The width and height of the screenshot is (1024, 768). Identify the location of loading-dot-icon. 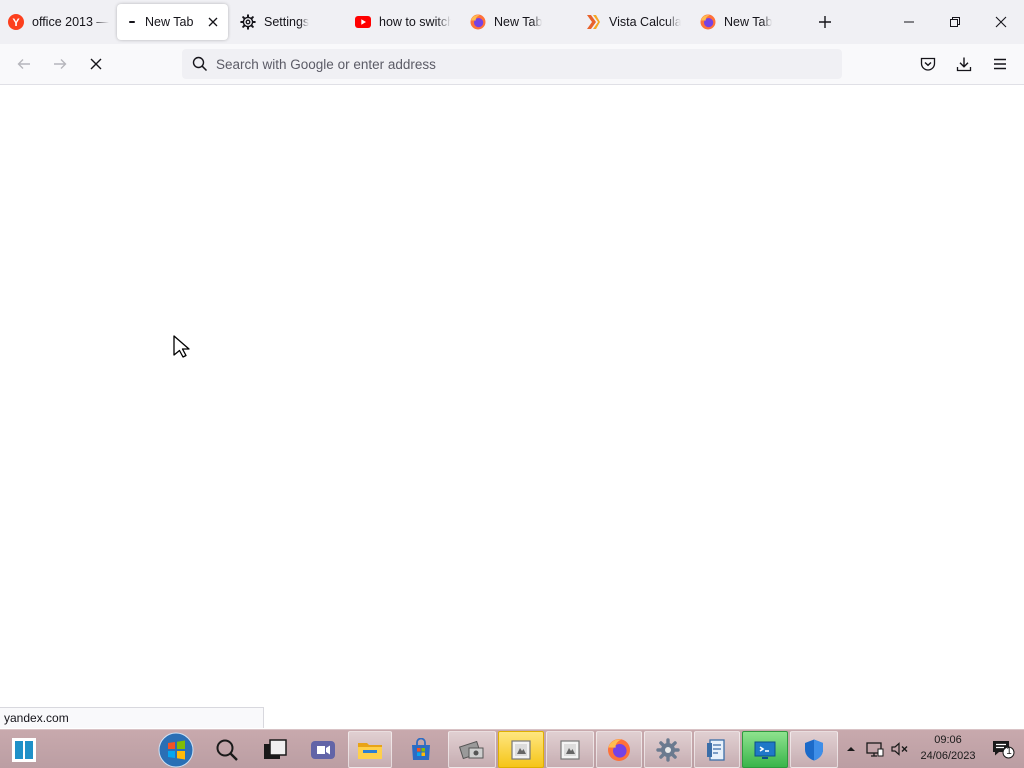
(132, 22).